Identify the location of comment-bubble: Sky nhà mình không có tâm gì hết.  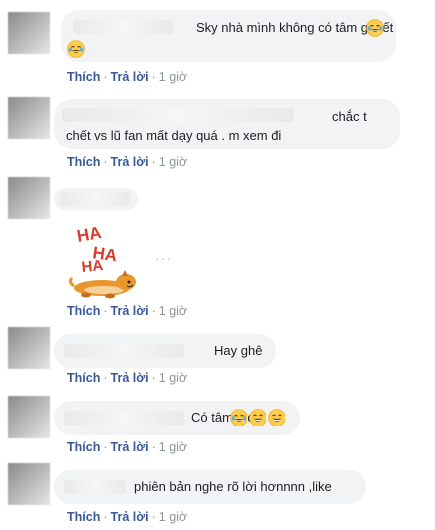
(228, 36).